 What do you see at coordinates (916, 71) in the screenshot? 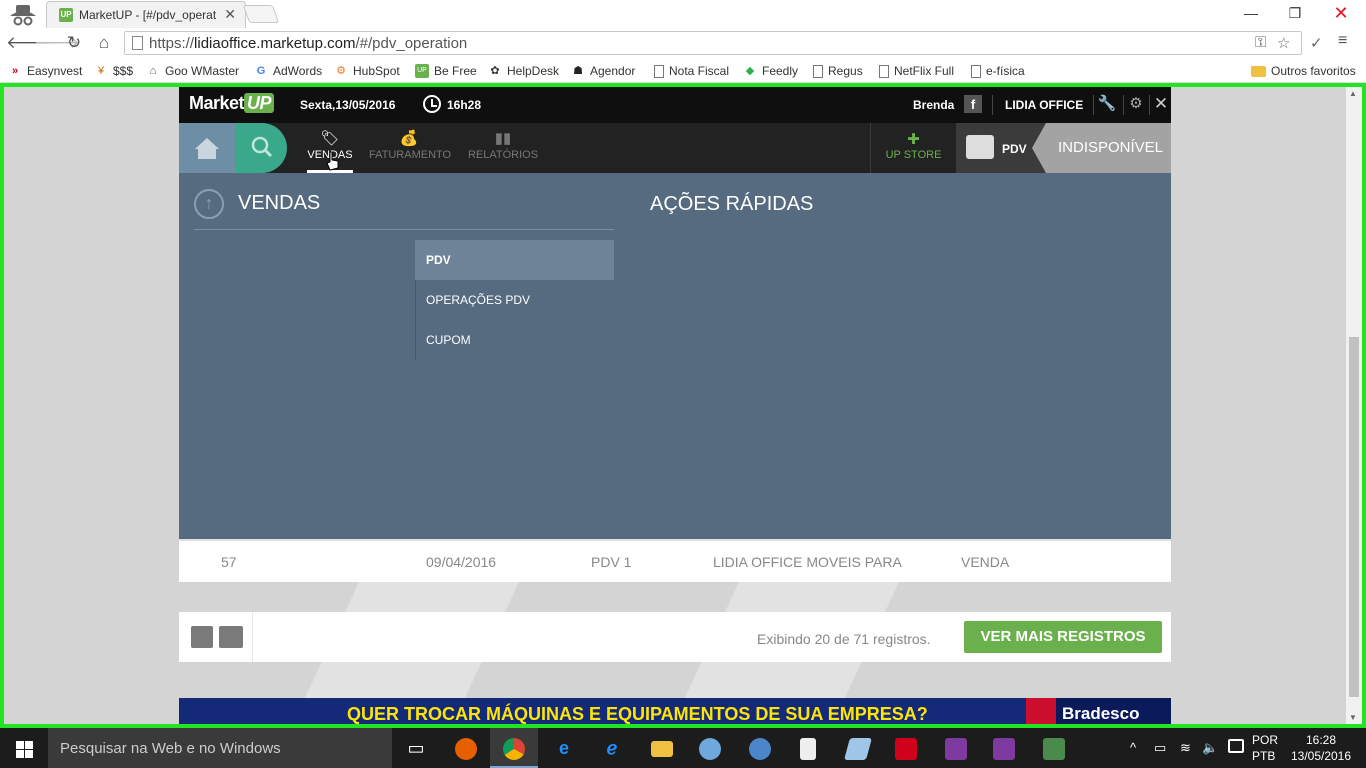
I see `bookmark-netflix-full: NetFlix Full` at bounding box center [916, 71].